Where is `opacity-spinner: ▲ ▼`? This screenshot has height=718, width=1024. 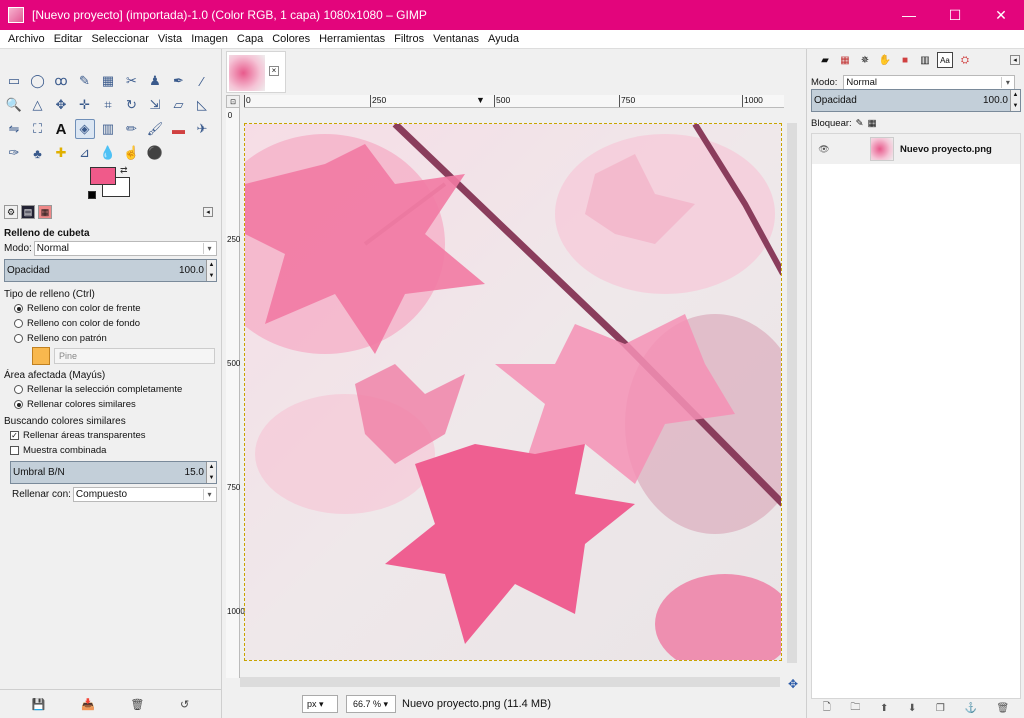 opacity-spinner: ▲ ▼ is located at coordinates (211, 270).